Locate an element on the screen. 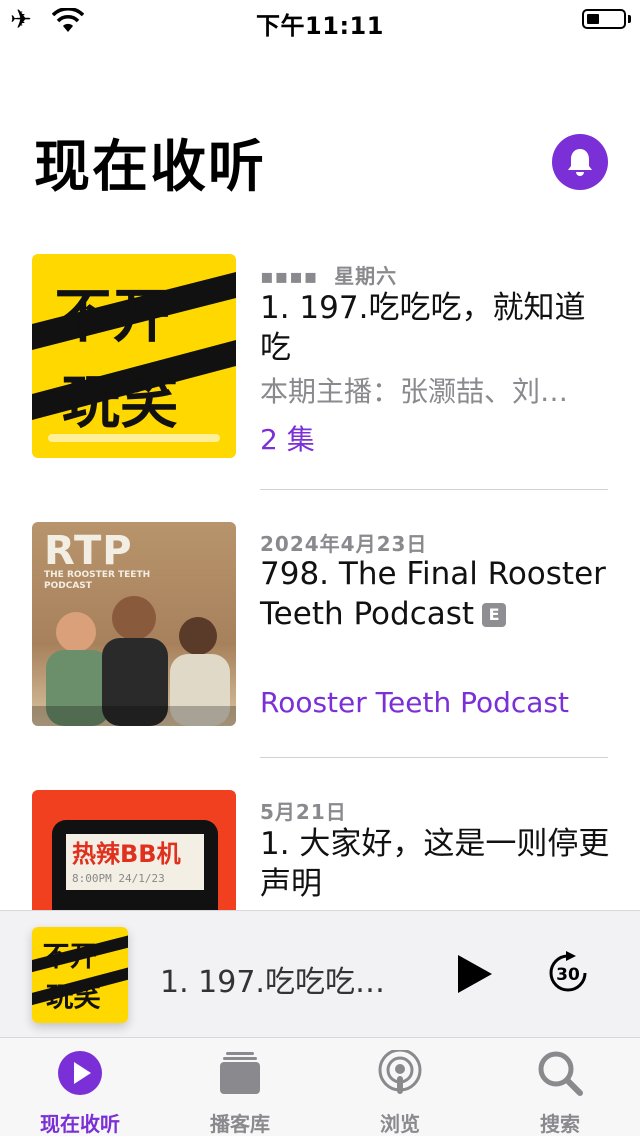 The image size is (640, 1137). svg-text: 30 is located at coordinates (568, 975).